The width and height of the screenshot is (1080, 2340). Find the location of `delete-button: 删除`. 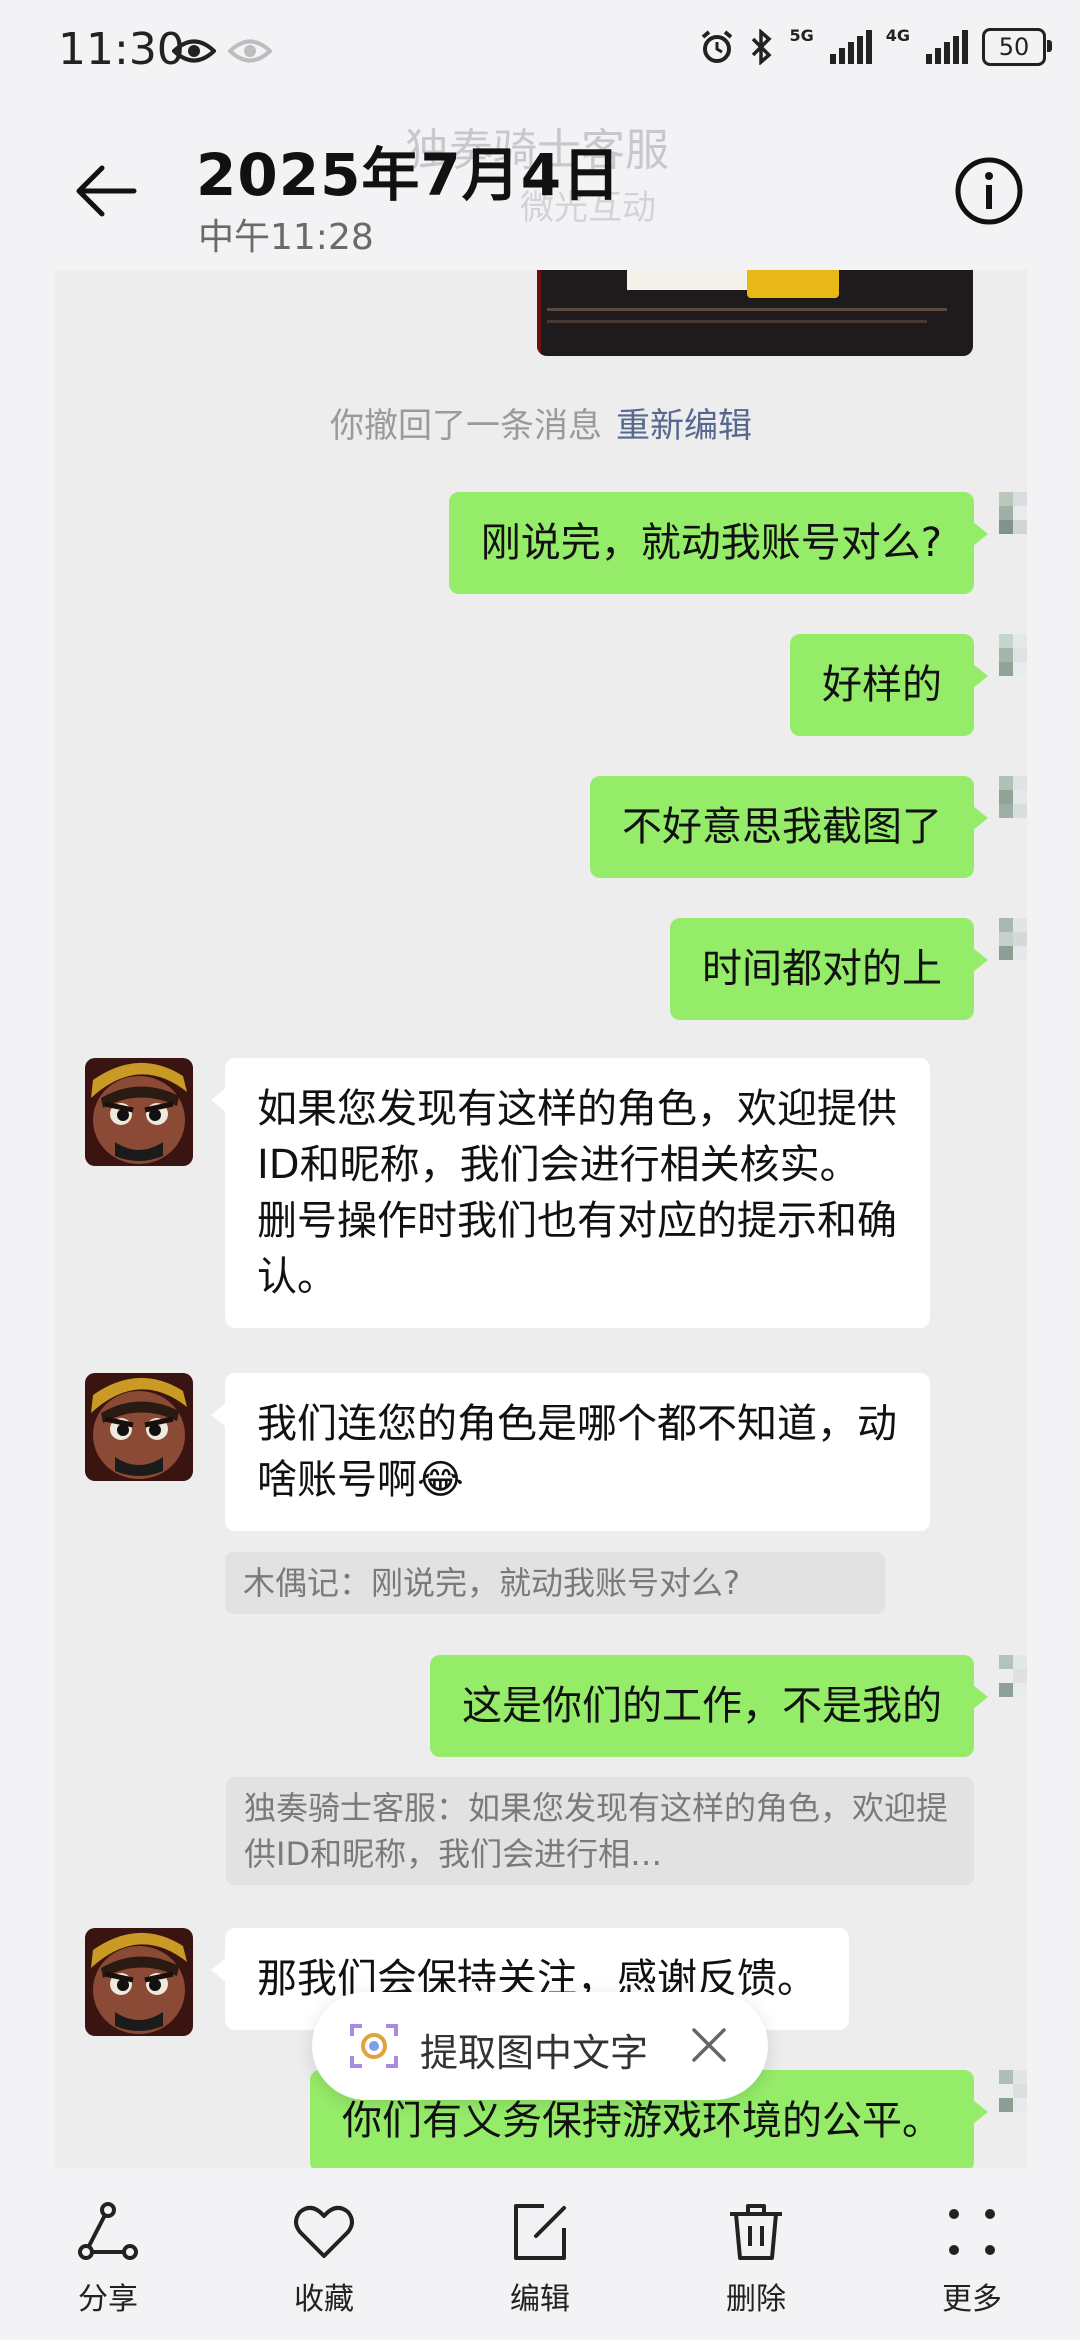

delete-button: 删除 is located at coordinates (756, 2259).